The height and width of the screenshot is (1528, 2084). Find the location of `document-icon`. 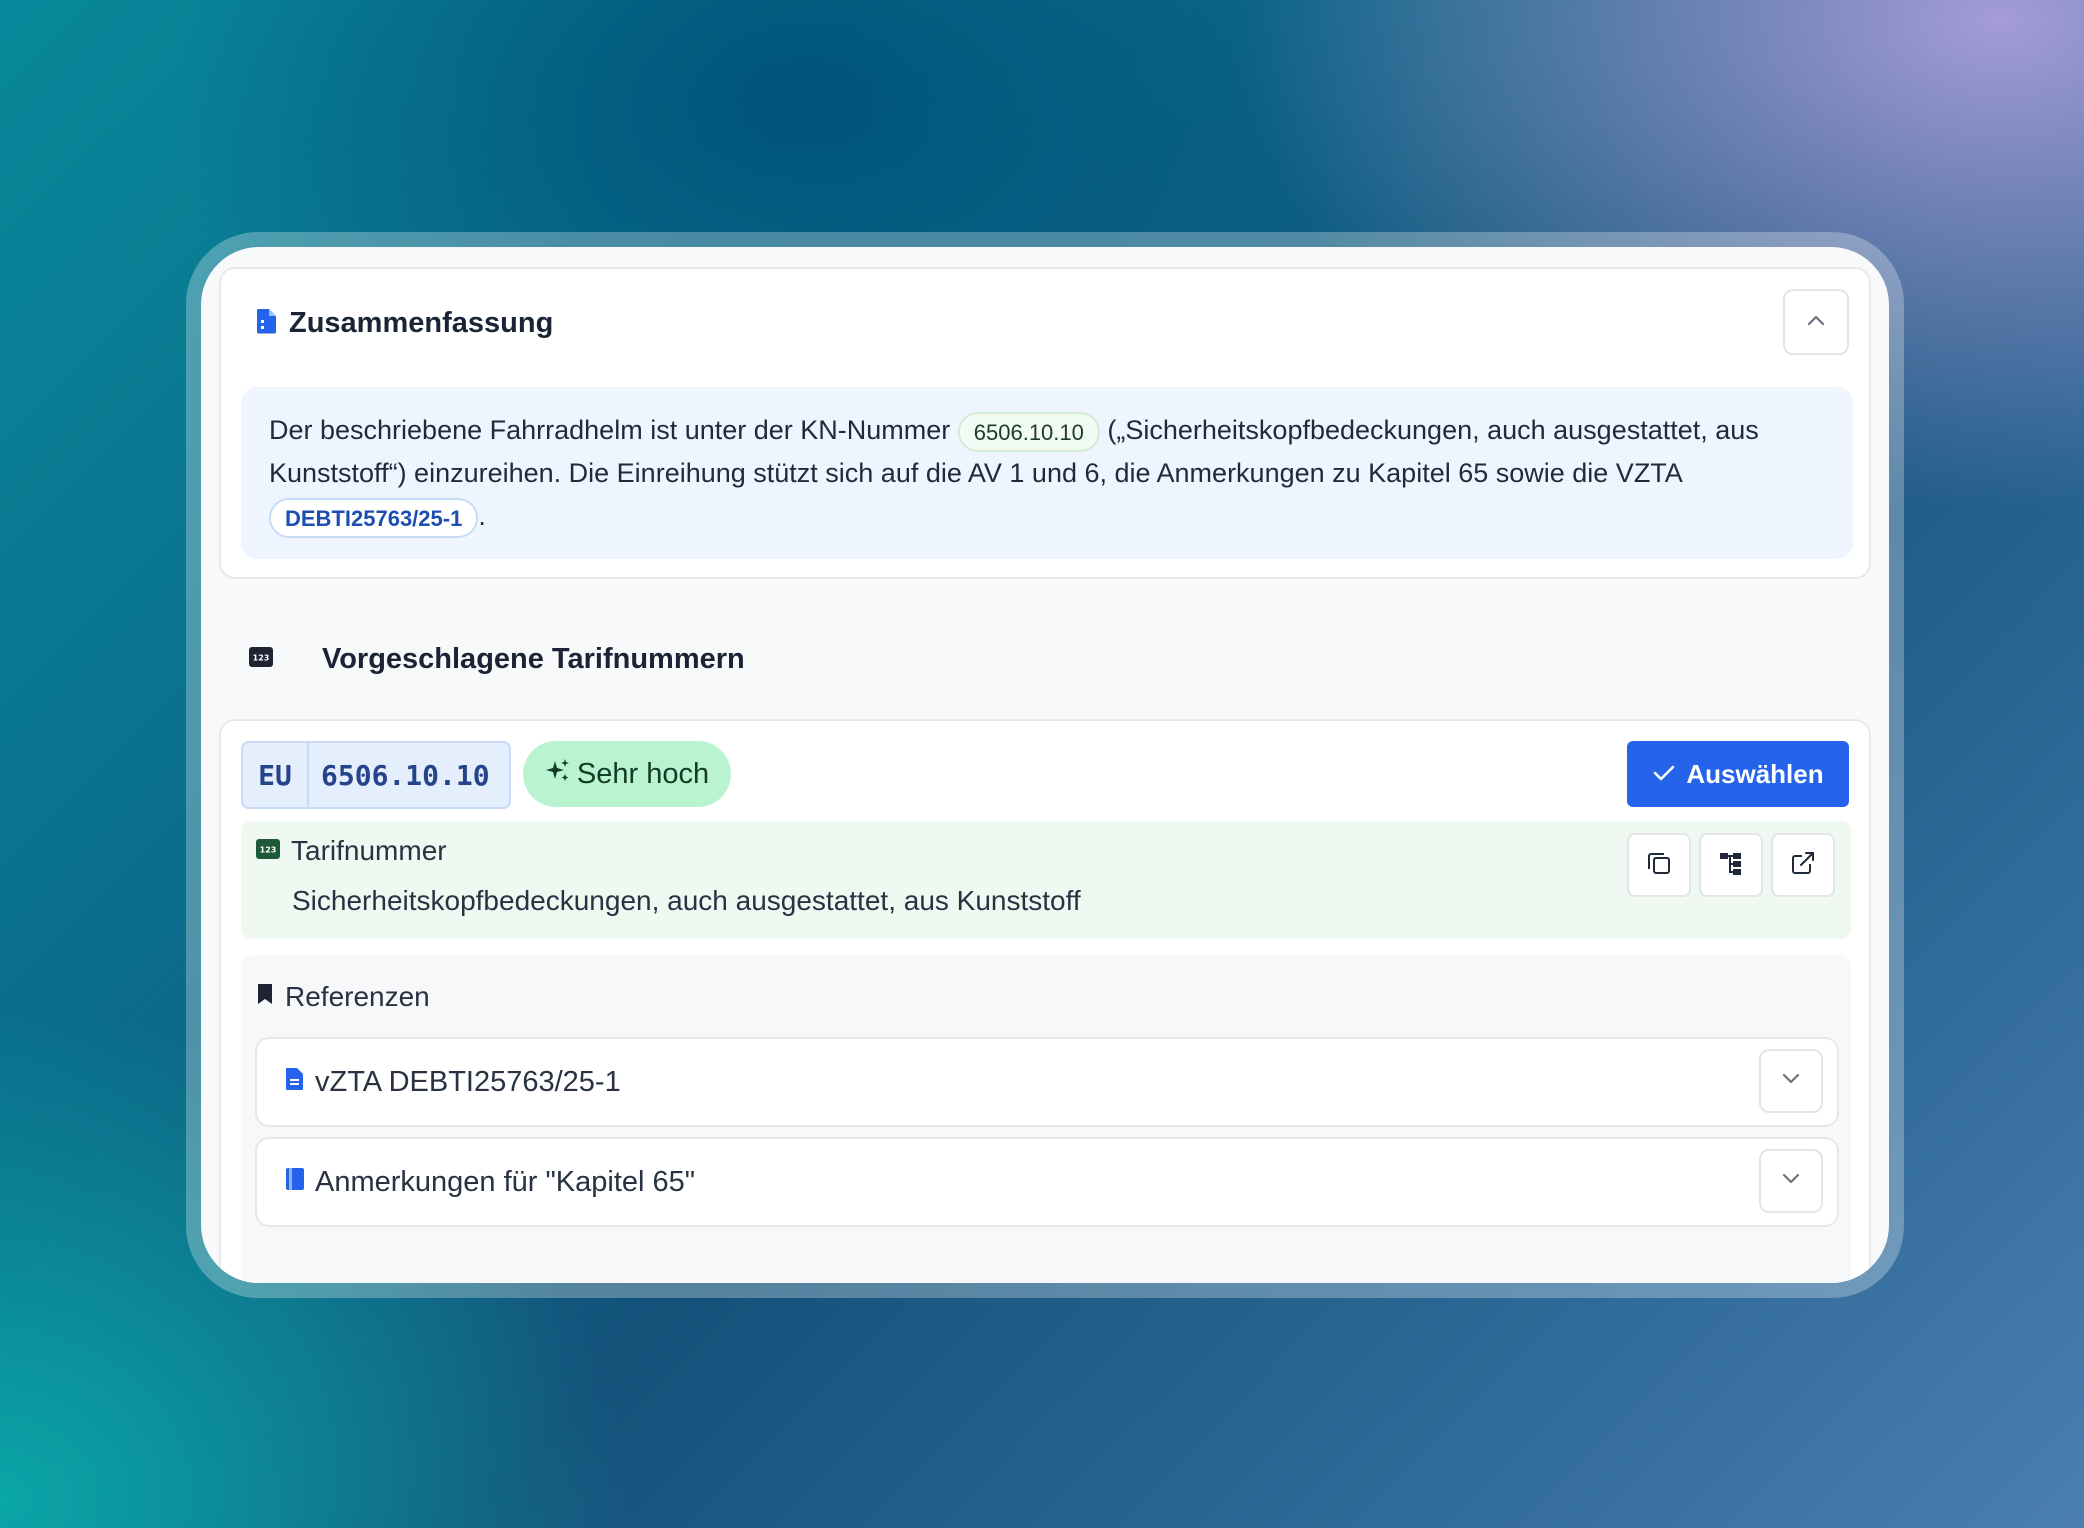

document-icon is located at coordinates (295, 1082).